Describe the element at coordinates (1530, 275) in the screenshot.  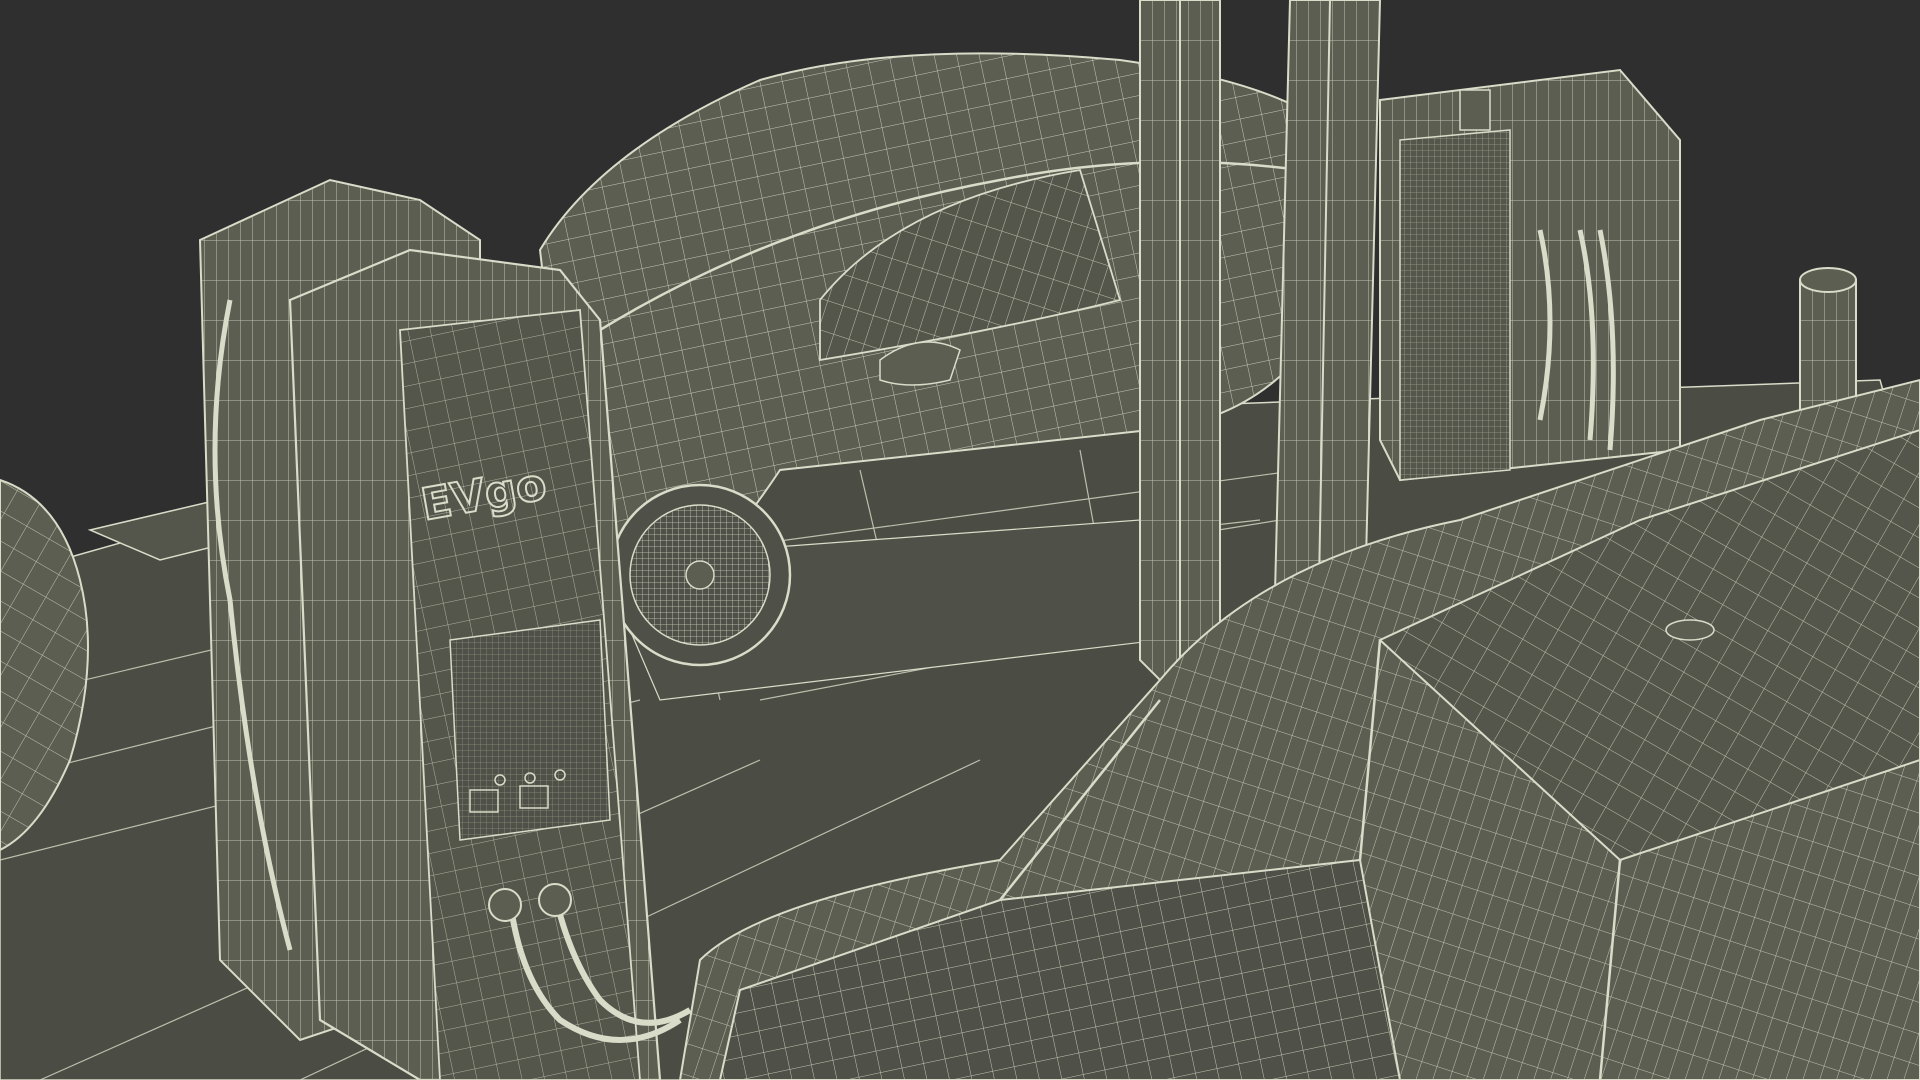
I see `charger-pillar-right` at that location.